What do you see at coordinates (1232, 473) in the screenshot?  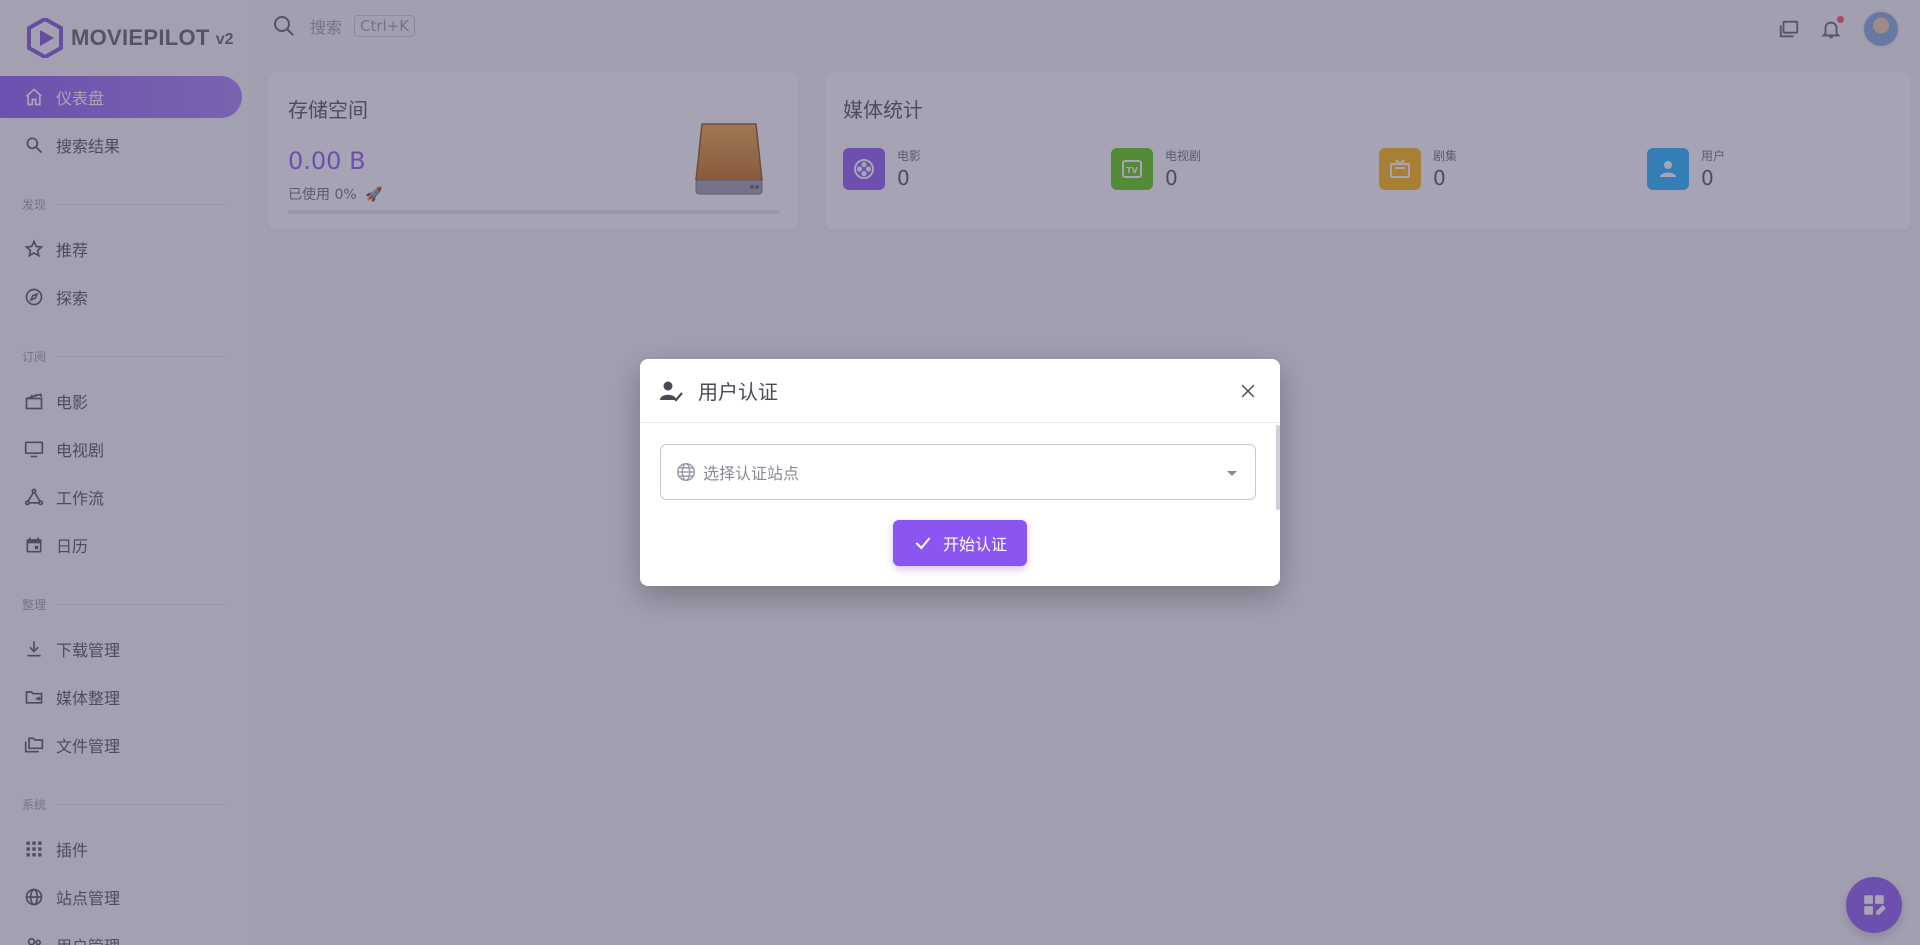 I see `chevron-down-icon` at bounding box center [1232, 473].